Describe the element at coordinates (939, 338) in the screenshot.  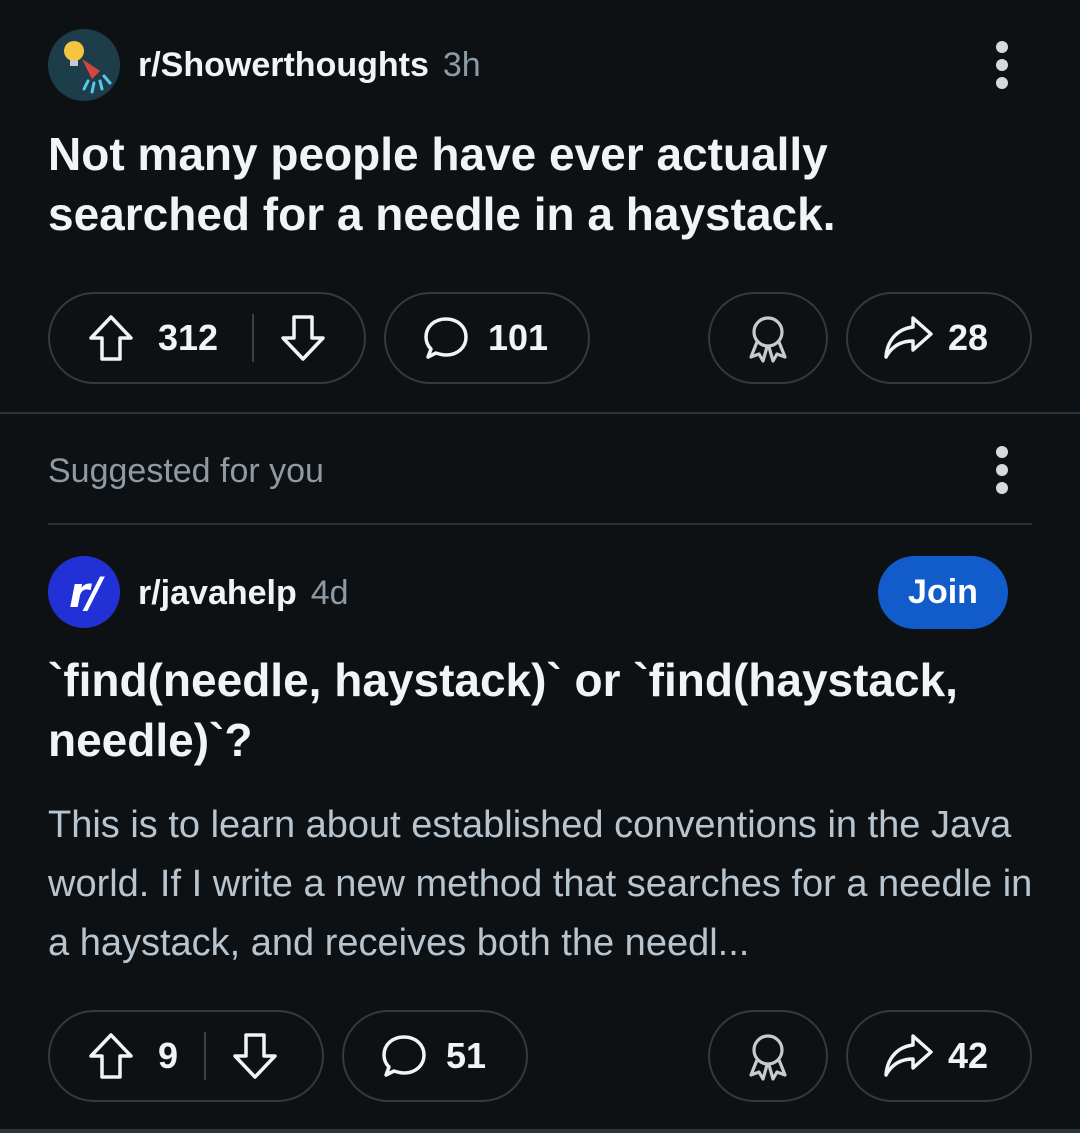
I see `share-button: 28` at that location.